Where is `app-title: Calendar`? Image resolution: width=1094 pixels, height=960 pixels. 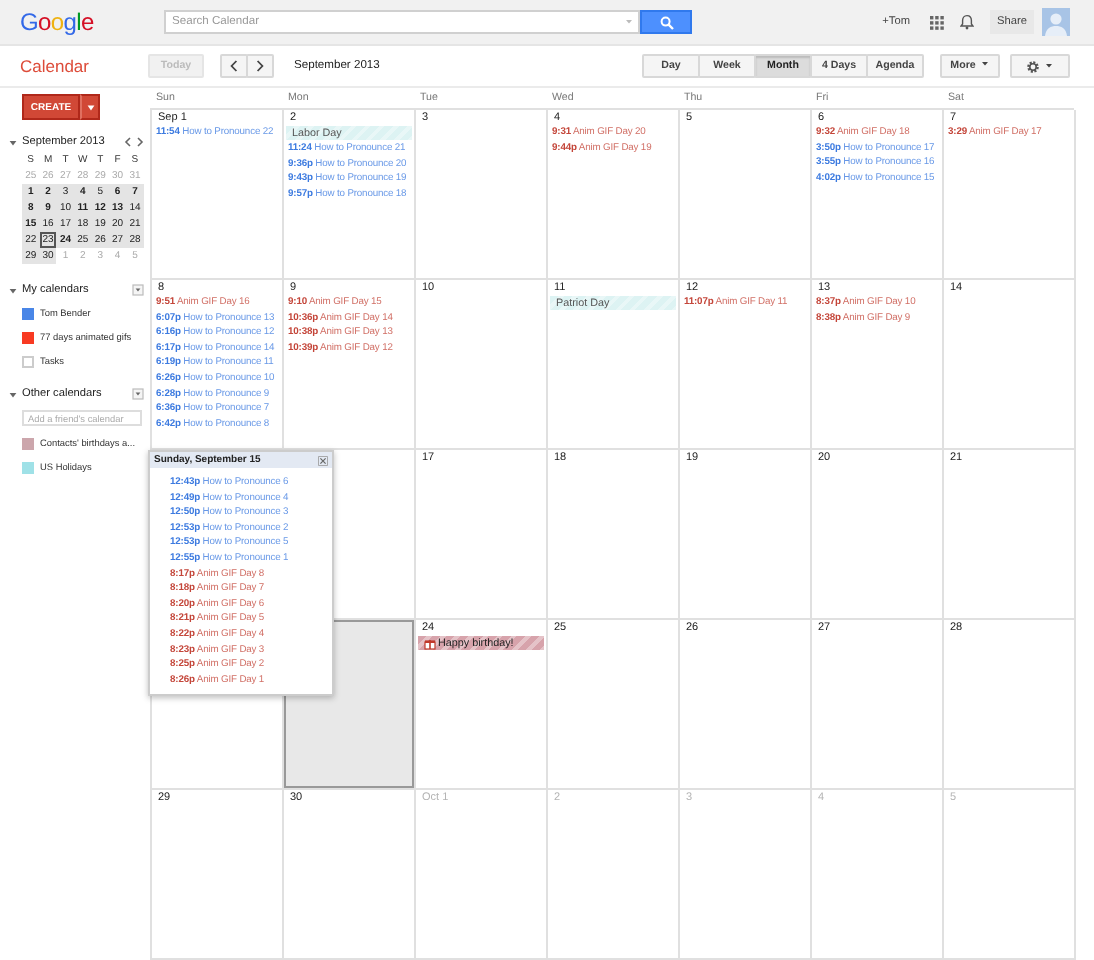
app-title: Calendar is located at coordinates (55, 66).